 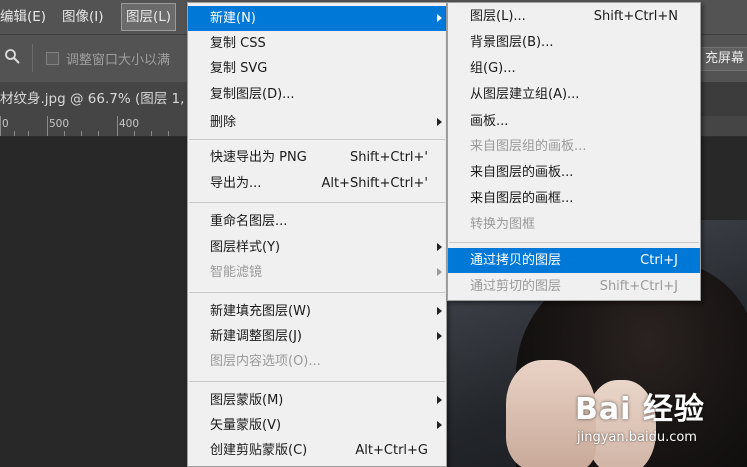 I want to click on menu-item-copy-svg: 复制 SVG, so click(x=317, y=68).